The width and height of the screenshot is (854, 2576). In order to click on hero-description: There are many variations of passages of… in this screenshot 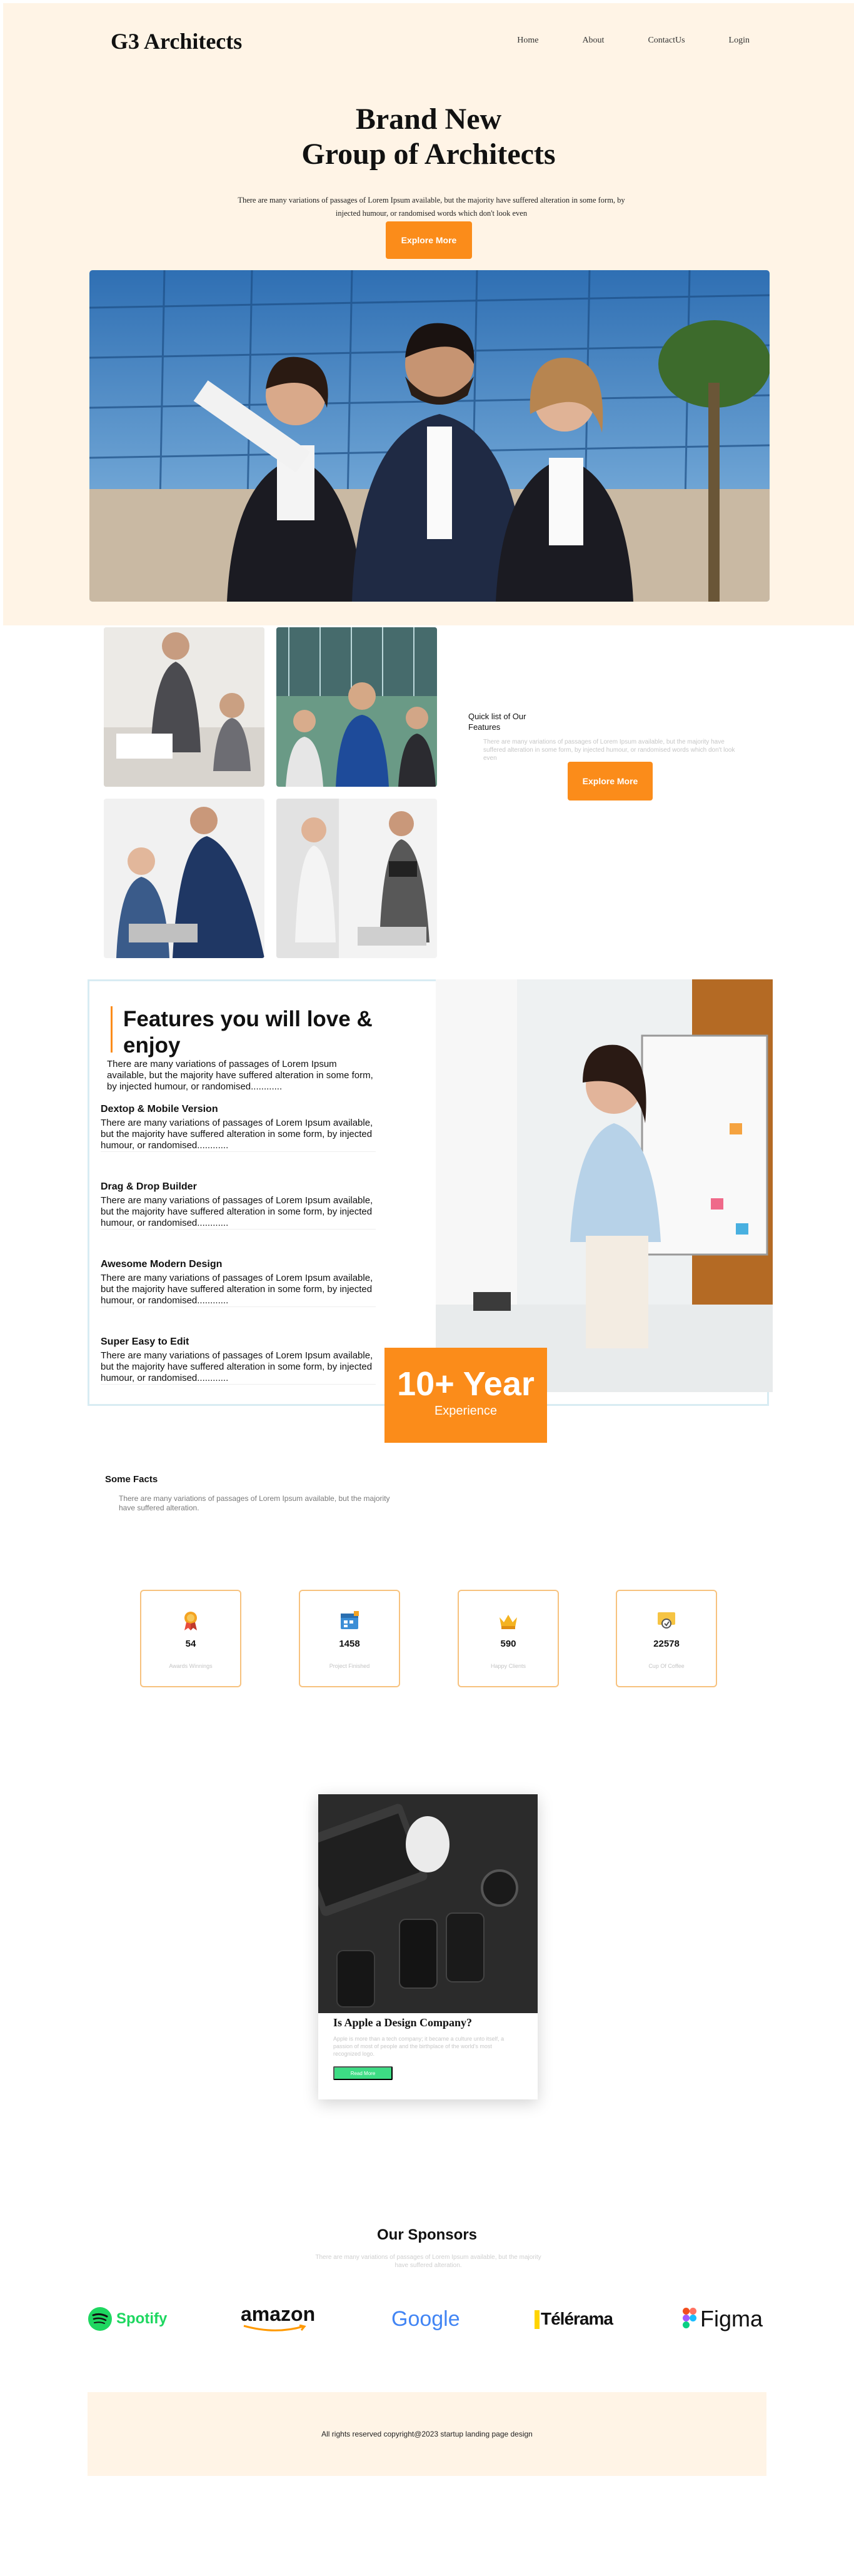, I will do `click(431, 207)`.